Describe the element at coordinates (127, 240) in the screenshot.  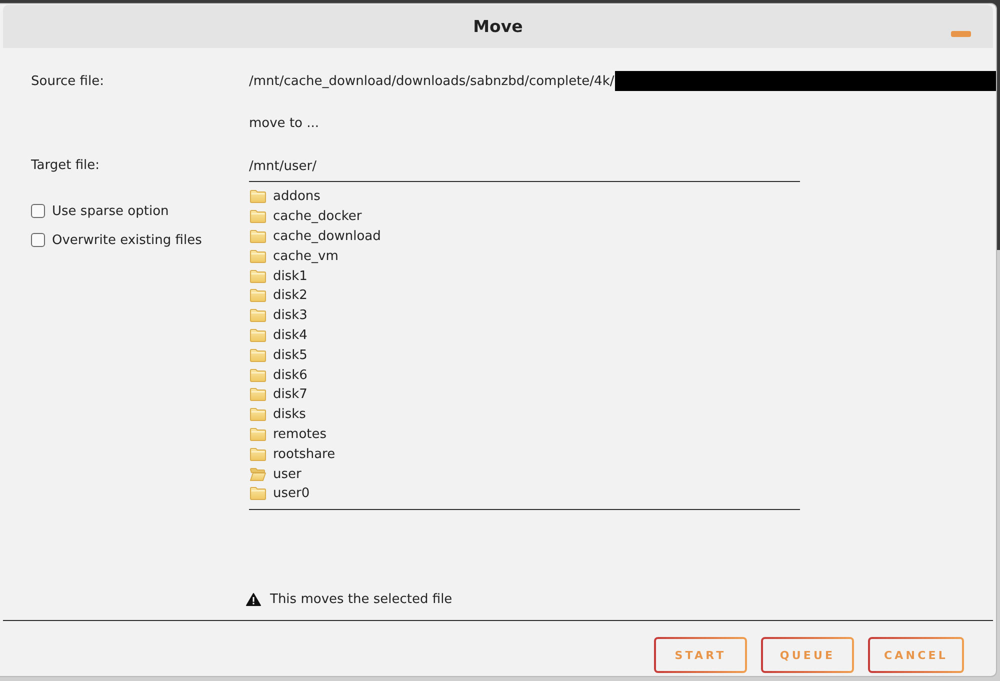
I see `option-label: Overwrite existing files` at that location.